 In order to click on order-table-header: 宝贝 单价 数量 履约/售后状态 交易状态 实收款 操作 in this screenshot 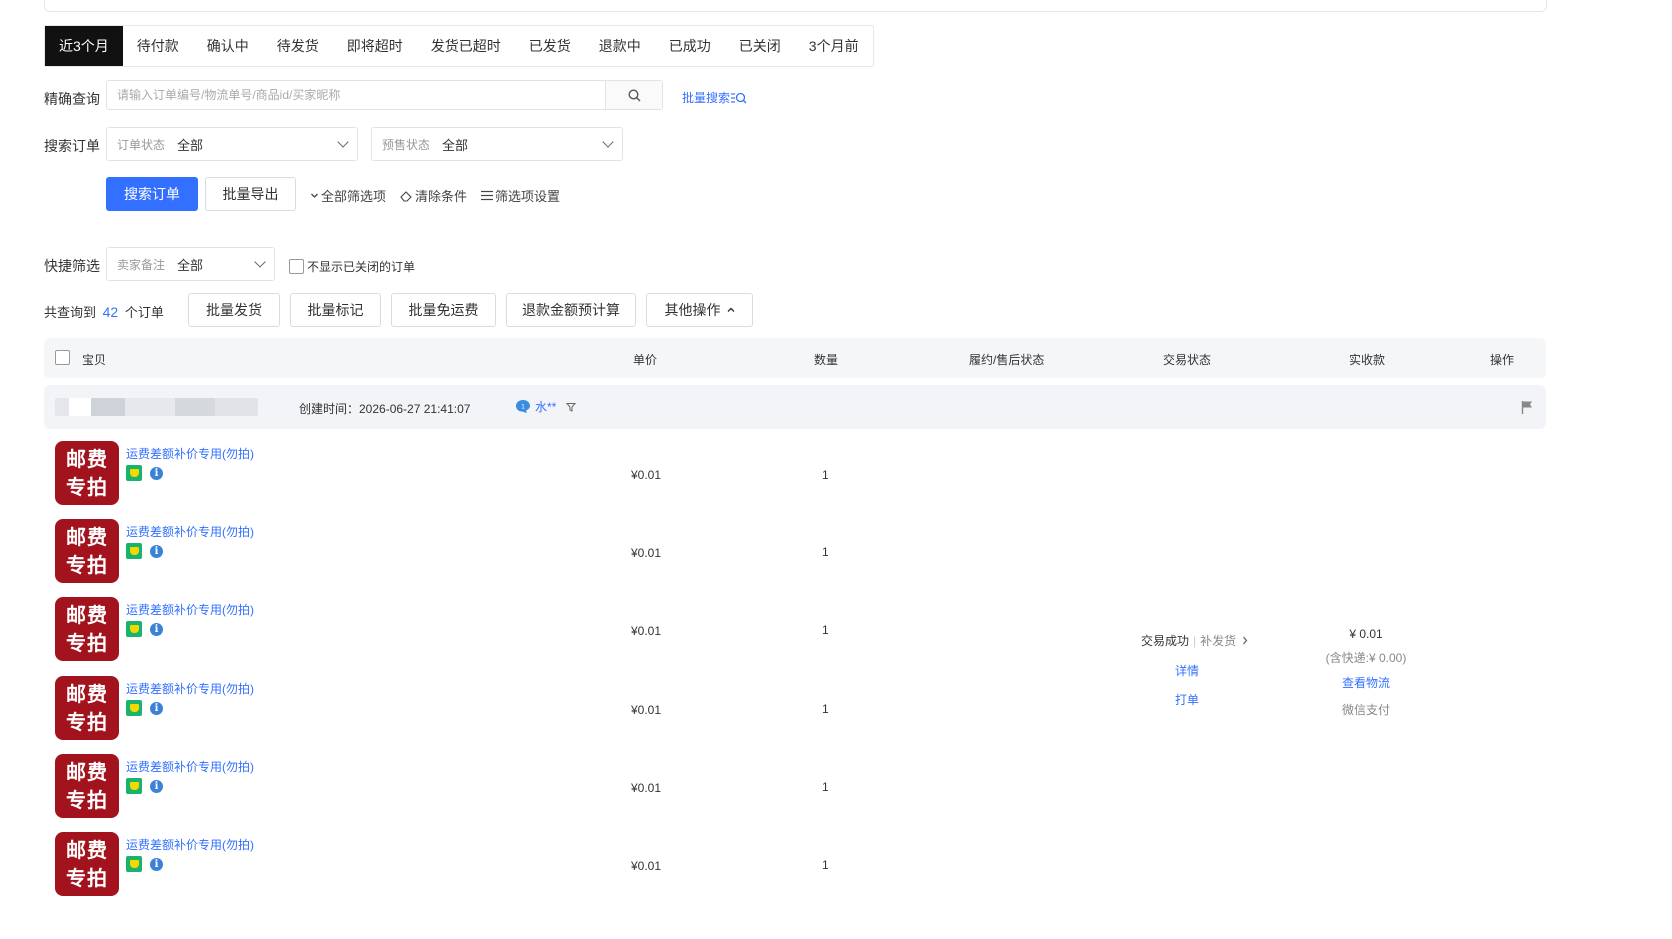, I will do `click(795, 358)`.